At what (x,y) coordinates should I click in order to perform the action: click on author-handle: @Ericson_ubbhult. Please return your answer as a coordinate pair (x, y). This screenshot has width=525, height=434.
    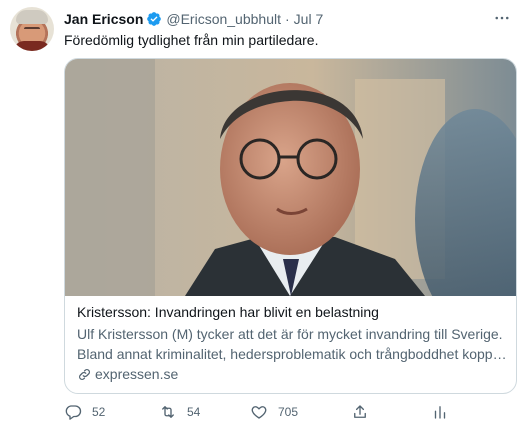
    Looking at the image, I should click on (223, 19).